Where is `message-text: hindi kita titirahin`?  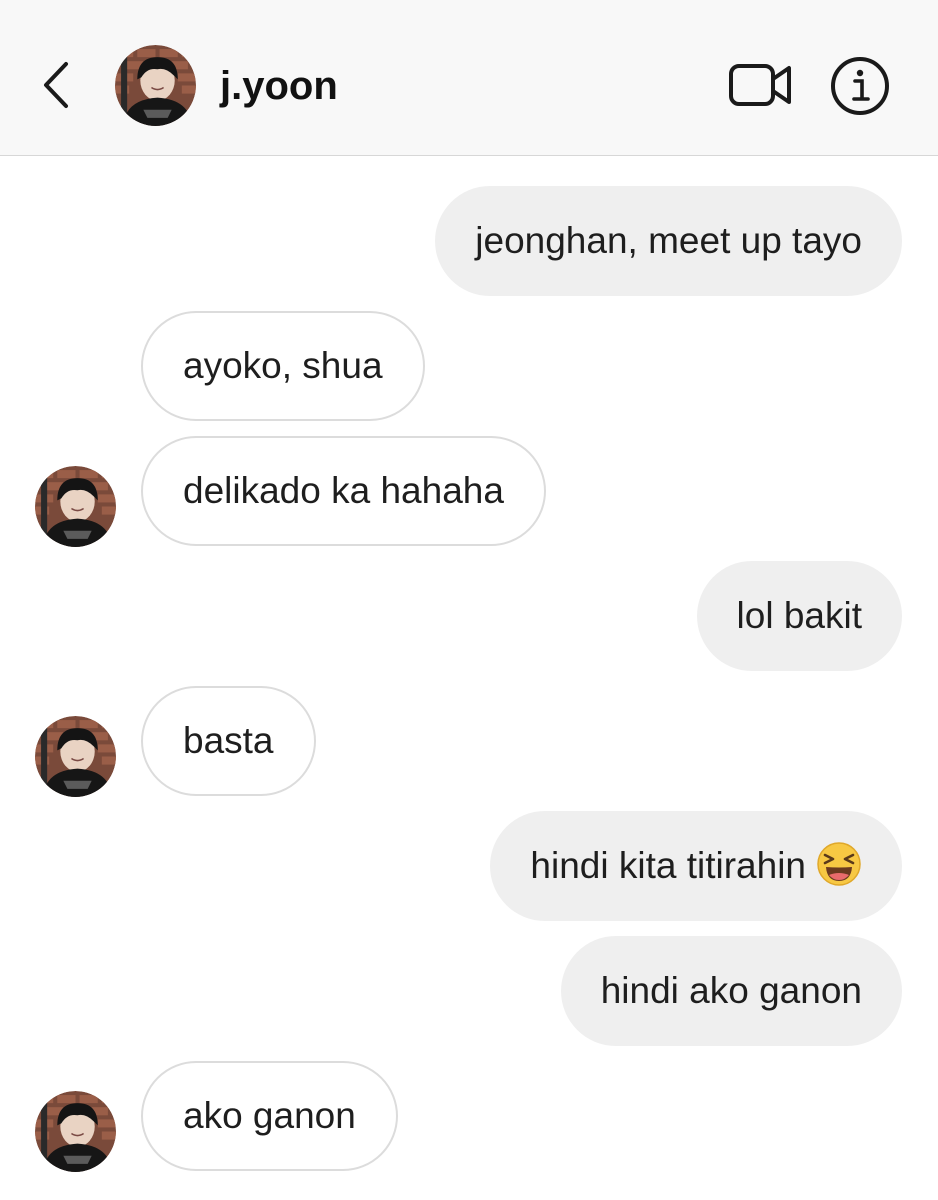 message-text: hindi kita titirahin is located at coordinates (668, 865).